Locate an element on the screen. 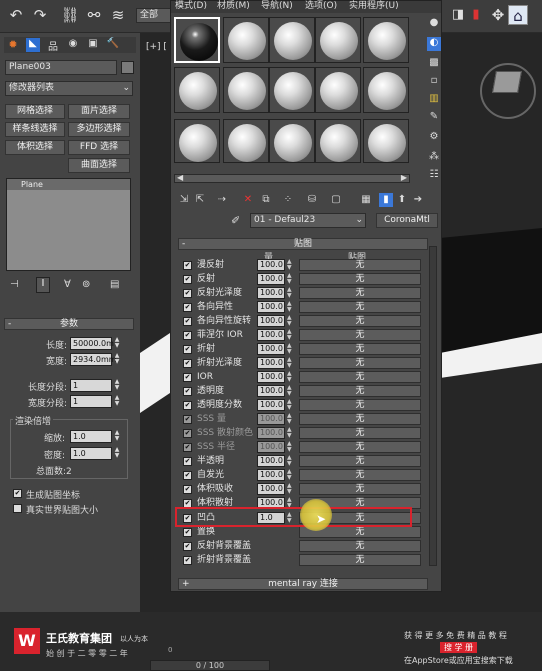 This screenshot has width=542, height=671. assign-material-icon: ⇢ is located at coordinates (222, 200).